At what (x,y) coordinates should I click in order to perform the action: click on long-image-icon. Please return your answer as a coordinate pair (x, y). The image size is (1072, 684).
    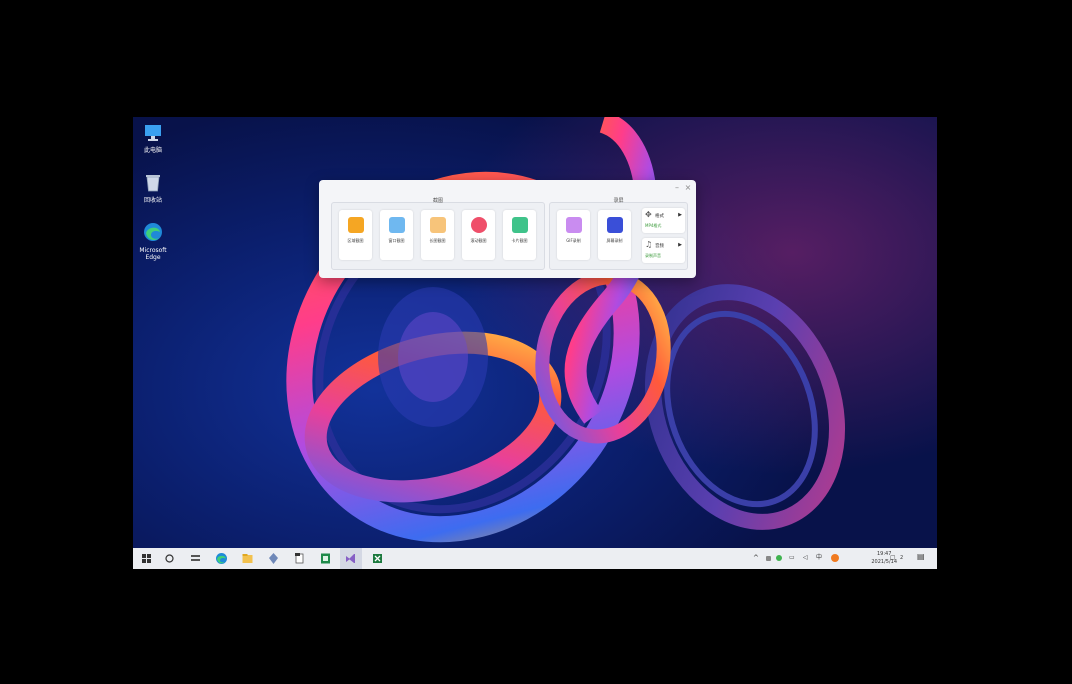
    Looking at the image, I should click on (437, 225).